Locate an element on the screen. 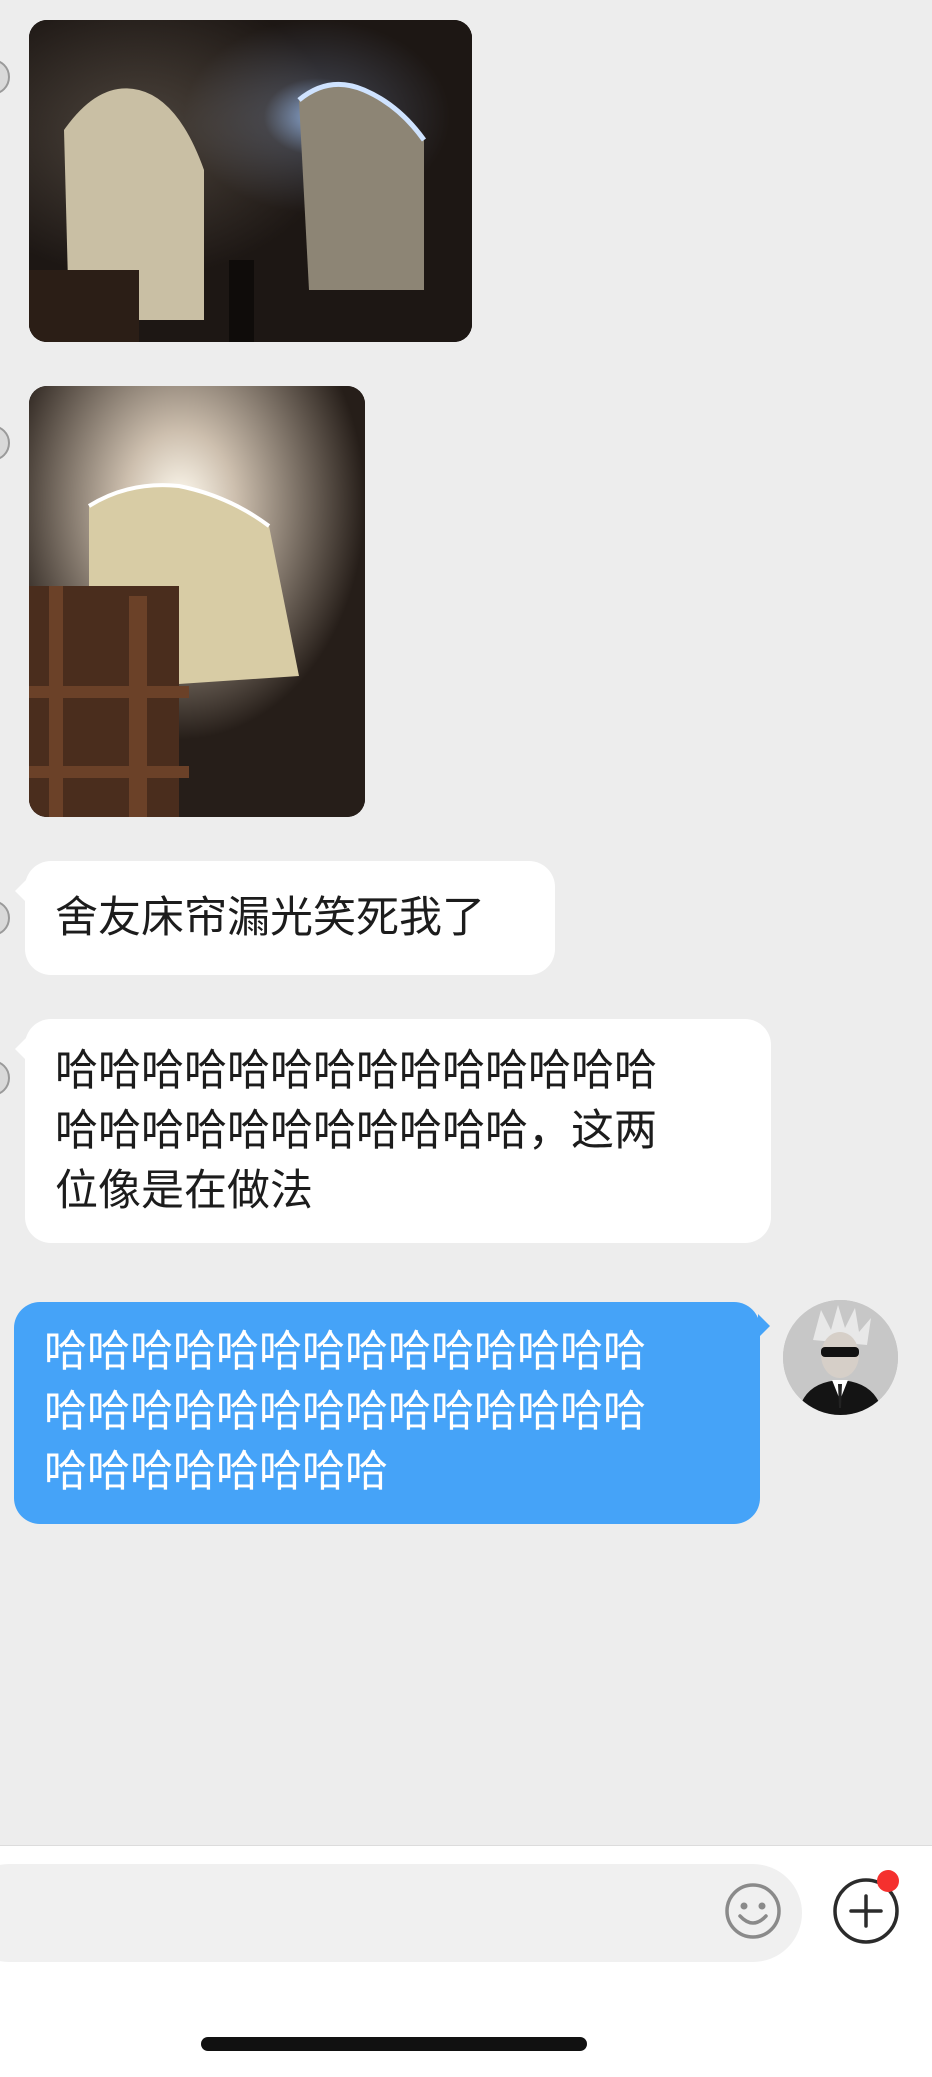 Image resolution: width=932 pixels, height=2077 pixels. chat-input-bar is located at coordinates (466, 1961).